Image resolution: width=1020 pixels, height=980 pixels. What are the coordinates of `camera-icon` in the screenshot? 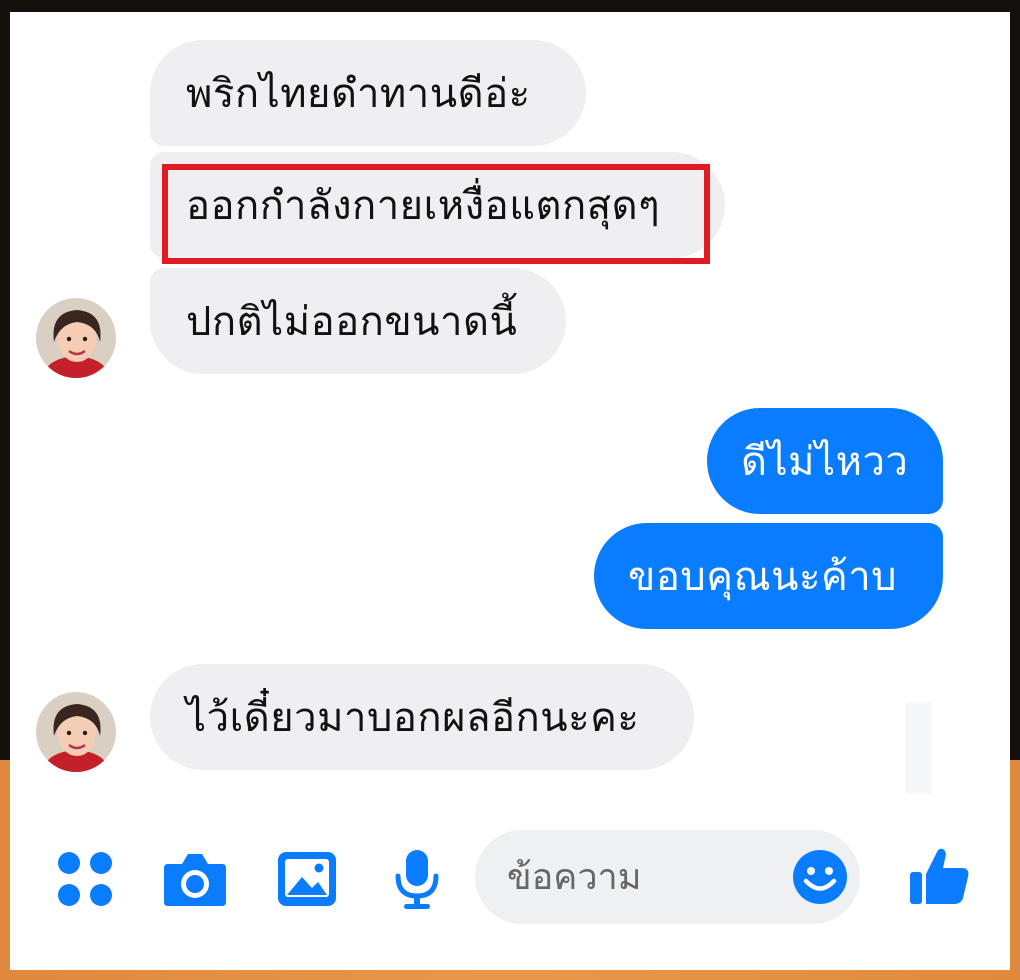 It's located at (195, 881).